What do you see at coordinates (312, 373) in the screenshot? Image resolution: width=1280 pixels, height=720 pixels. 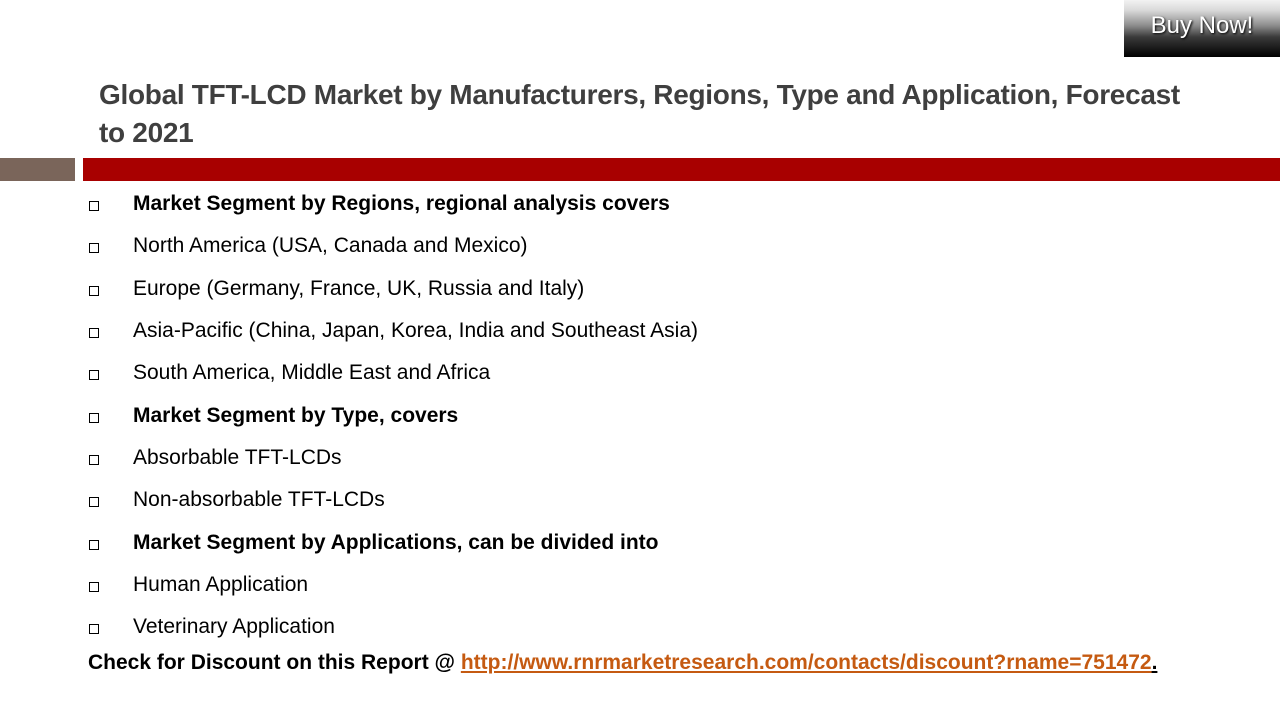 I see `list-item-text: South America, Middle East and Africa` at bounding box center [312, 373].